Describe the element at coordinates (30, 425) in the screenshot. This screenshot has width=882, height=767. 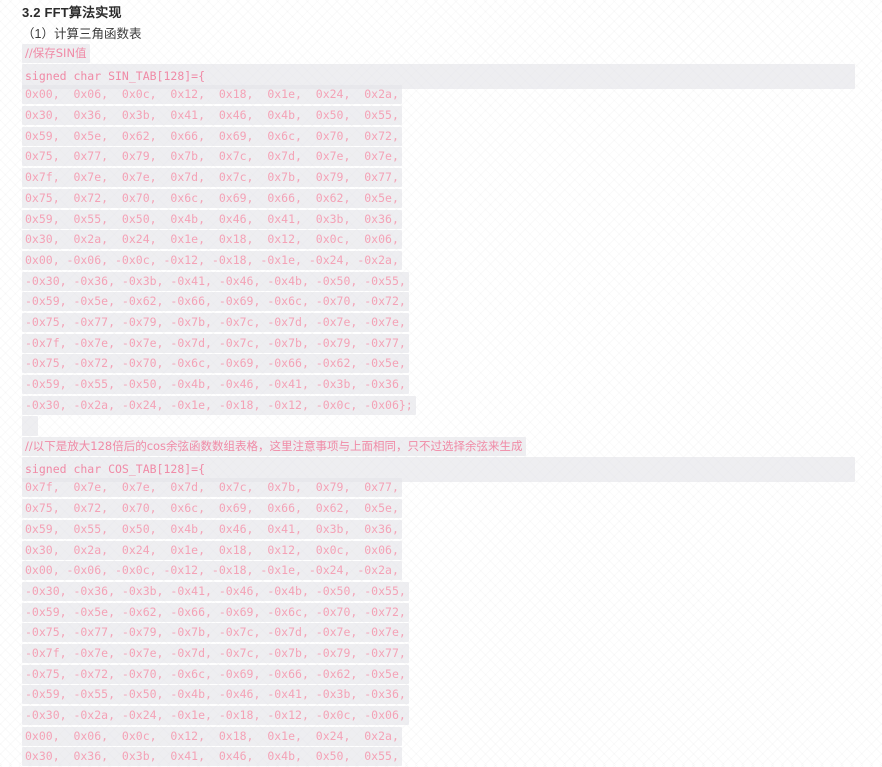
I see `code-line-text` at that location.